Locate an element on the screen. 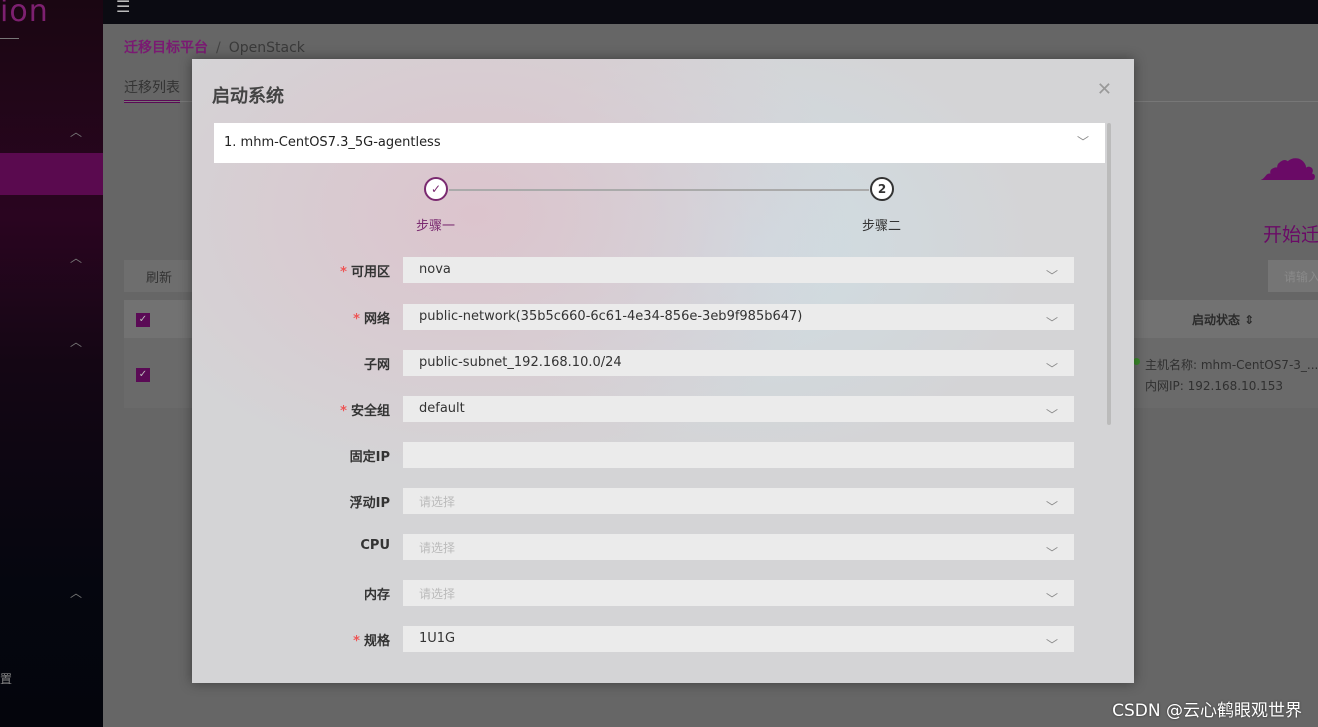  refresh-label: 刷新 is located at coordinates (159, 278).